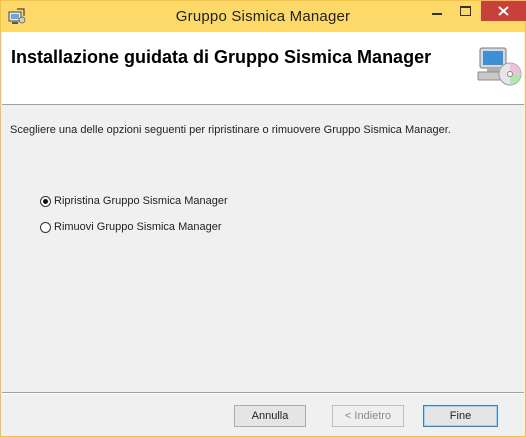  I want to click on option-remove-label: Rimuovi Gruppo Sismica Manager, so click(138, 227).